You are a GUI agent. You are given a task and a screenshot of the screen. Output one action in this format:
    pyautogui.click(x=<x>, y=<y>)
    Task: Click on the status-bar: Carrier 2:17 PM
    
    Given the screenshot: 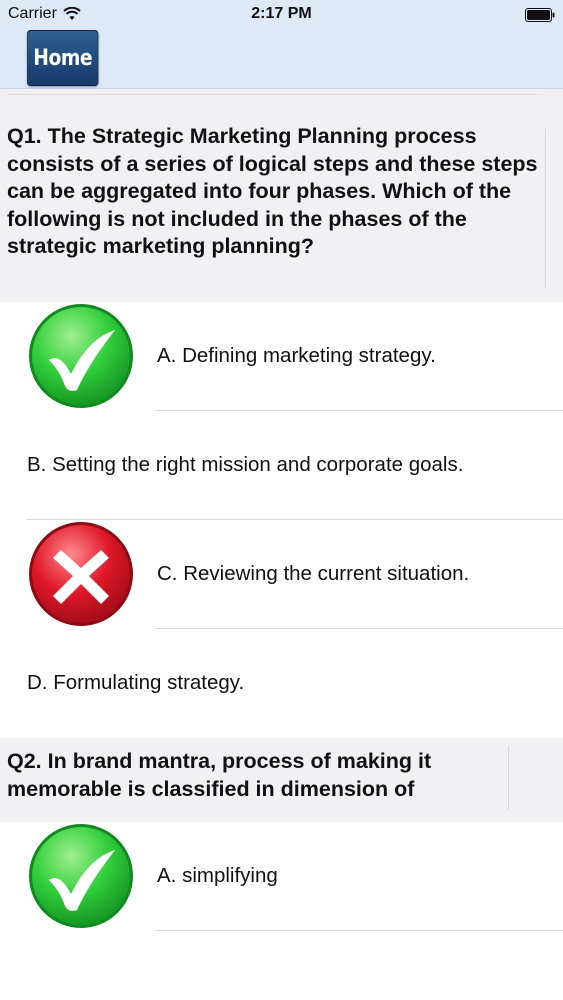 What is the action you would take?
    pyautogui.click(x=281, y=15)
    